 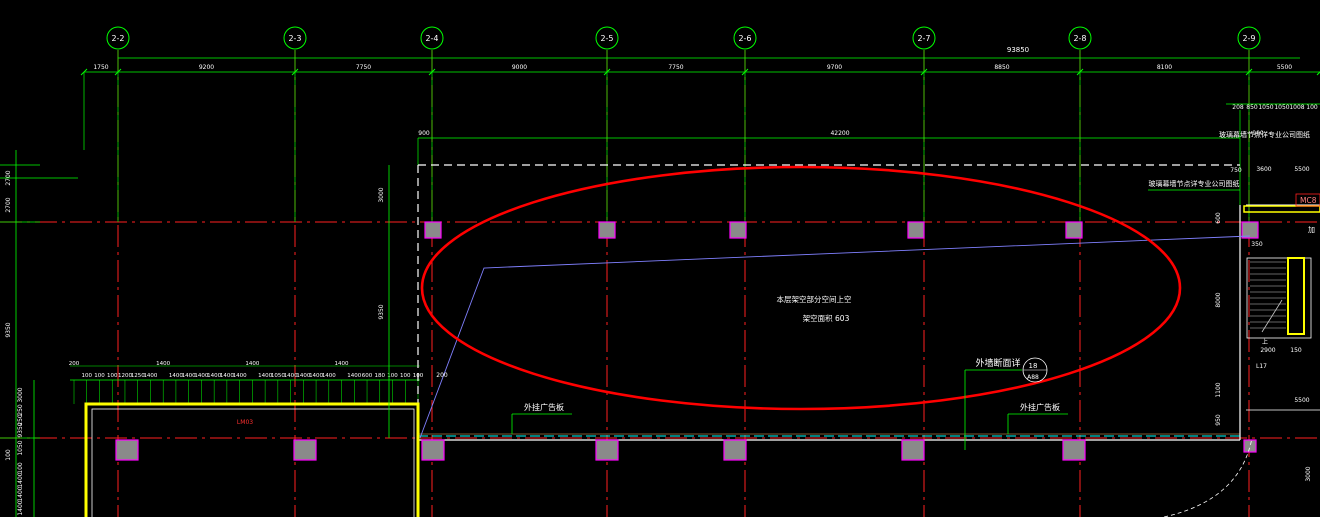 What do you see at coordinates (20, 447) in the screenshot?
I see `left-dimension-text-8: 1050` at bounding box center [20, 447].